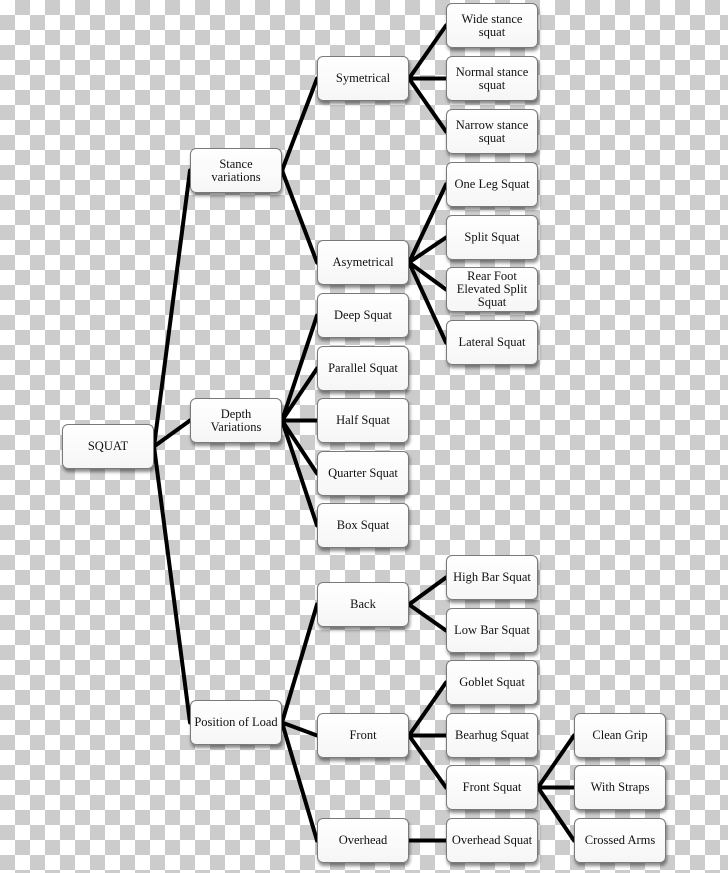 This screenshot has height=873, width=728. I want to click on node-one-leg-squat: One Leg Squat, so click(492, 184).